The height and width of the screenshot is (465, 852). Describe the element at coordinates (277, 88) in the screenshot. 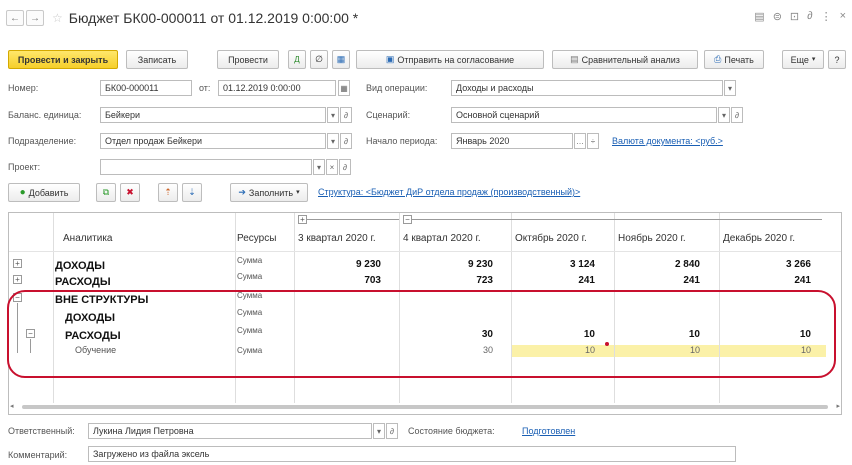

I see `date-field: 01.12.2019 0:00:00` at that location.